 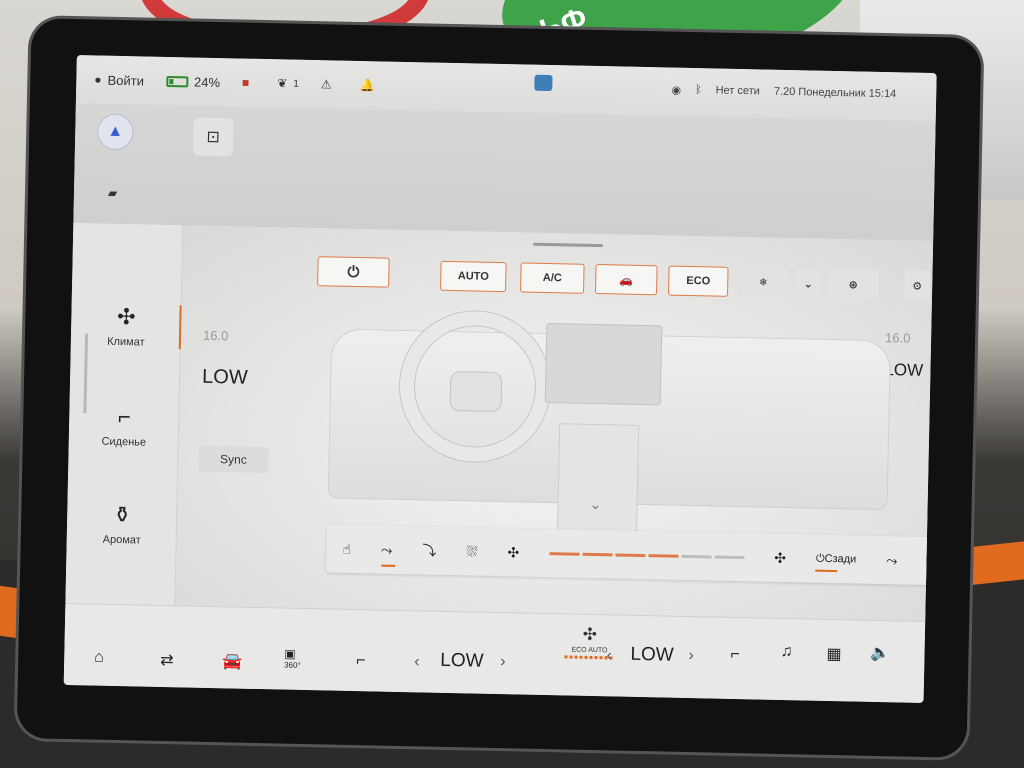 I want to click on navigation-arrow-icon: ▲, so click(x=115, y=131).